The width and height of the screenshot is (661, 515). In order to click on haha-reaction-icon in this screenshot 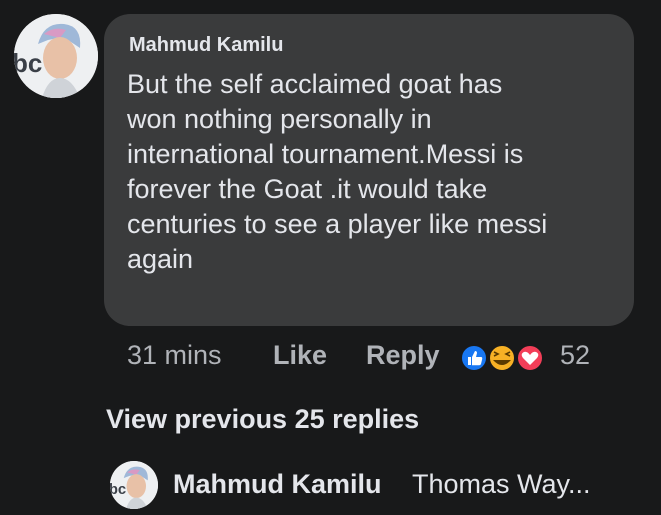, I will do `click(502, 358)`.